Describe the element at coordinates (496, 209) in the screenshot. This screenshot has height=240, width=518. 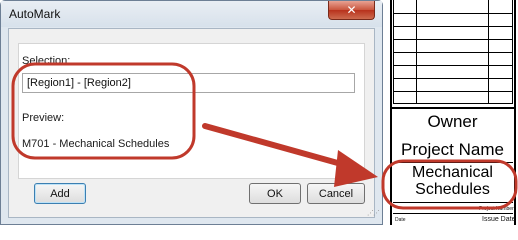
I see `project-number-label: Project Number` at that location.